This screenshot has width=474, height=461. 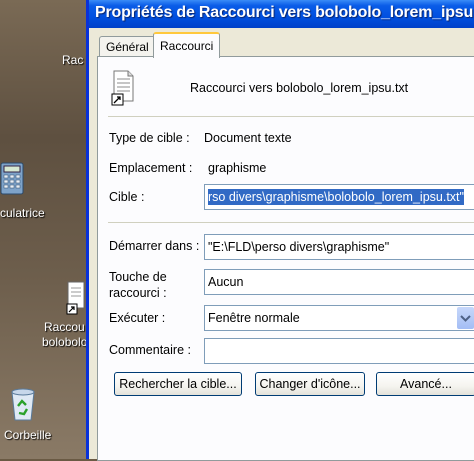 I want to click on hotkey-label-line1: Touche de, so click(x=138, y=277).